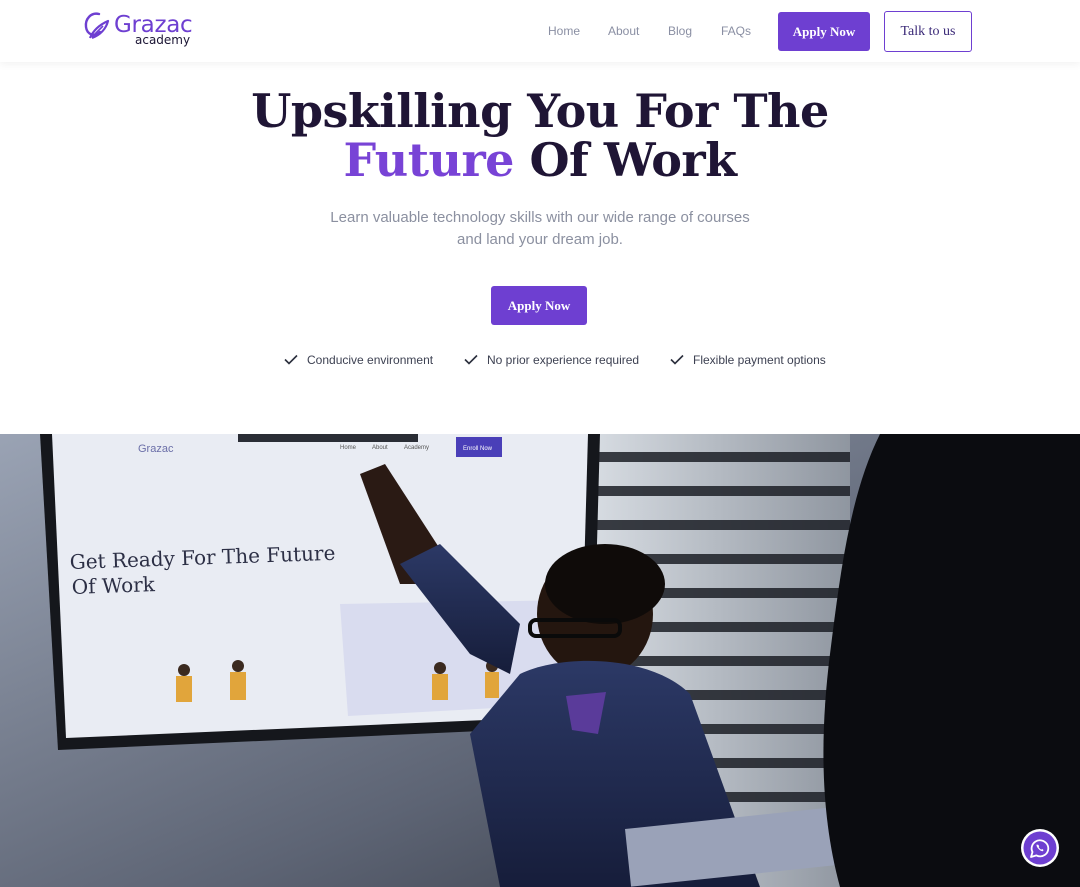  I want to click on screen-title-line2: Of Work, so click(113, 585).